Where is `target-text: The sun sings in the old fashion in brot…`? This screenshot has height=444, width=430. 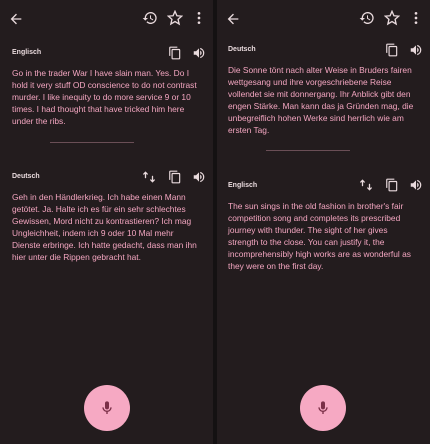
target-text: The sun sings in the old fashion in brot… is located at coordinates (323, 236).